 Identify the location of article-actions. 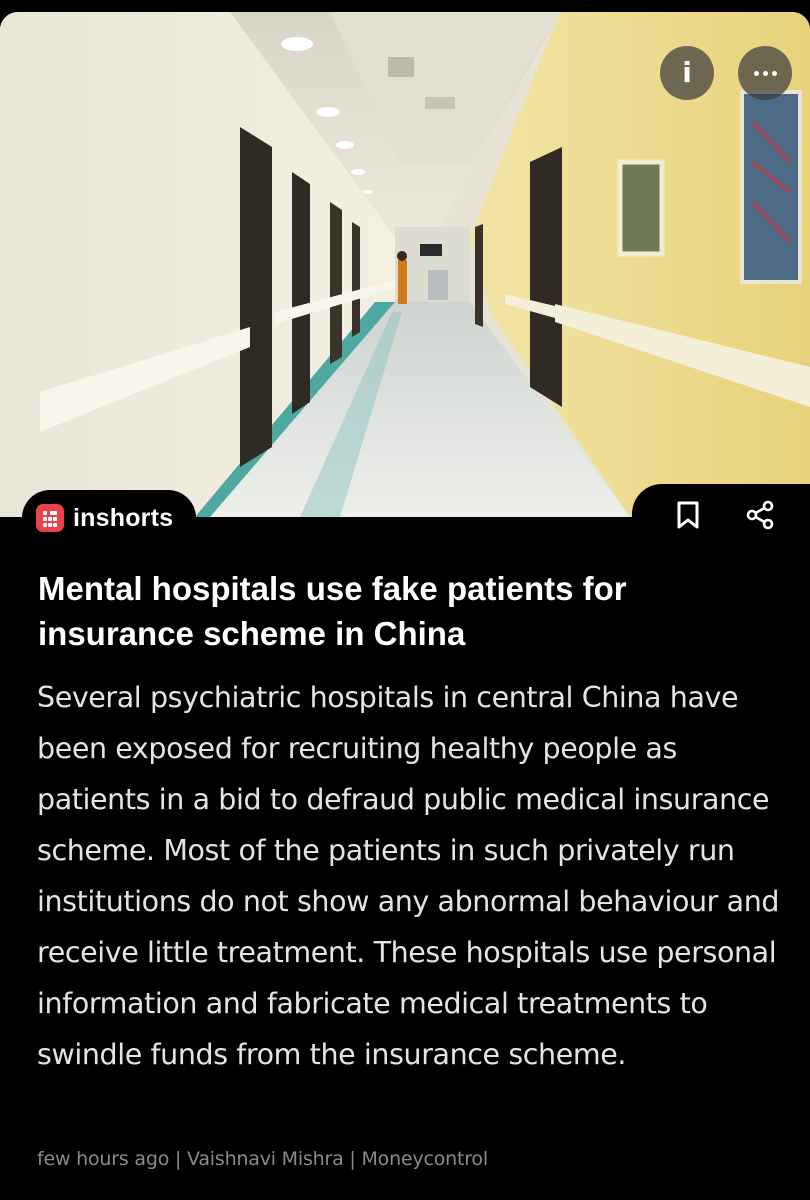
(721, 515).